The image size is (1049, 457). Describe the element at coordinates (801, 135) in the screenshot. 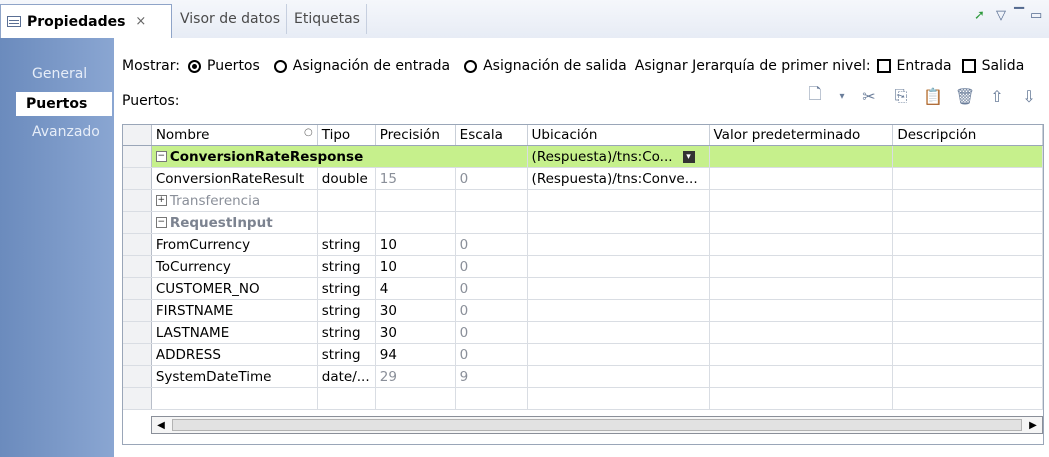

I see `column-valor-predeterminado: Valor predeterminado` at that location.